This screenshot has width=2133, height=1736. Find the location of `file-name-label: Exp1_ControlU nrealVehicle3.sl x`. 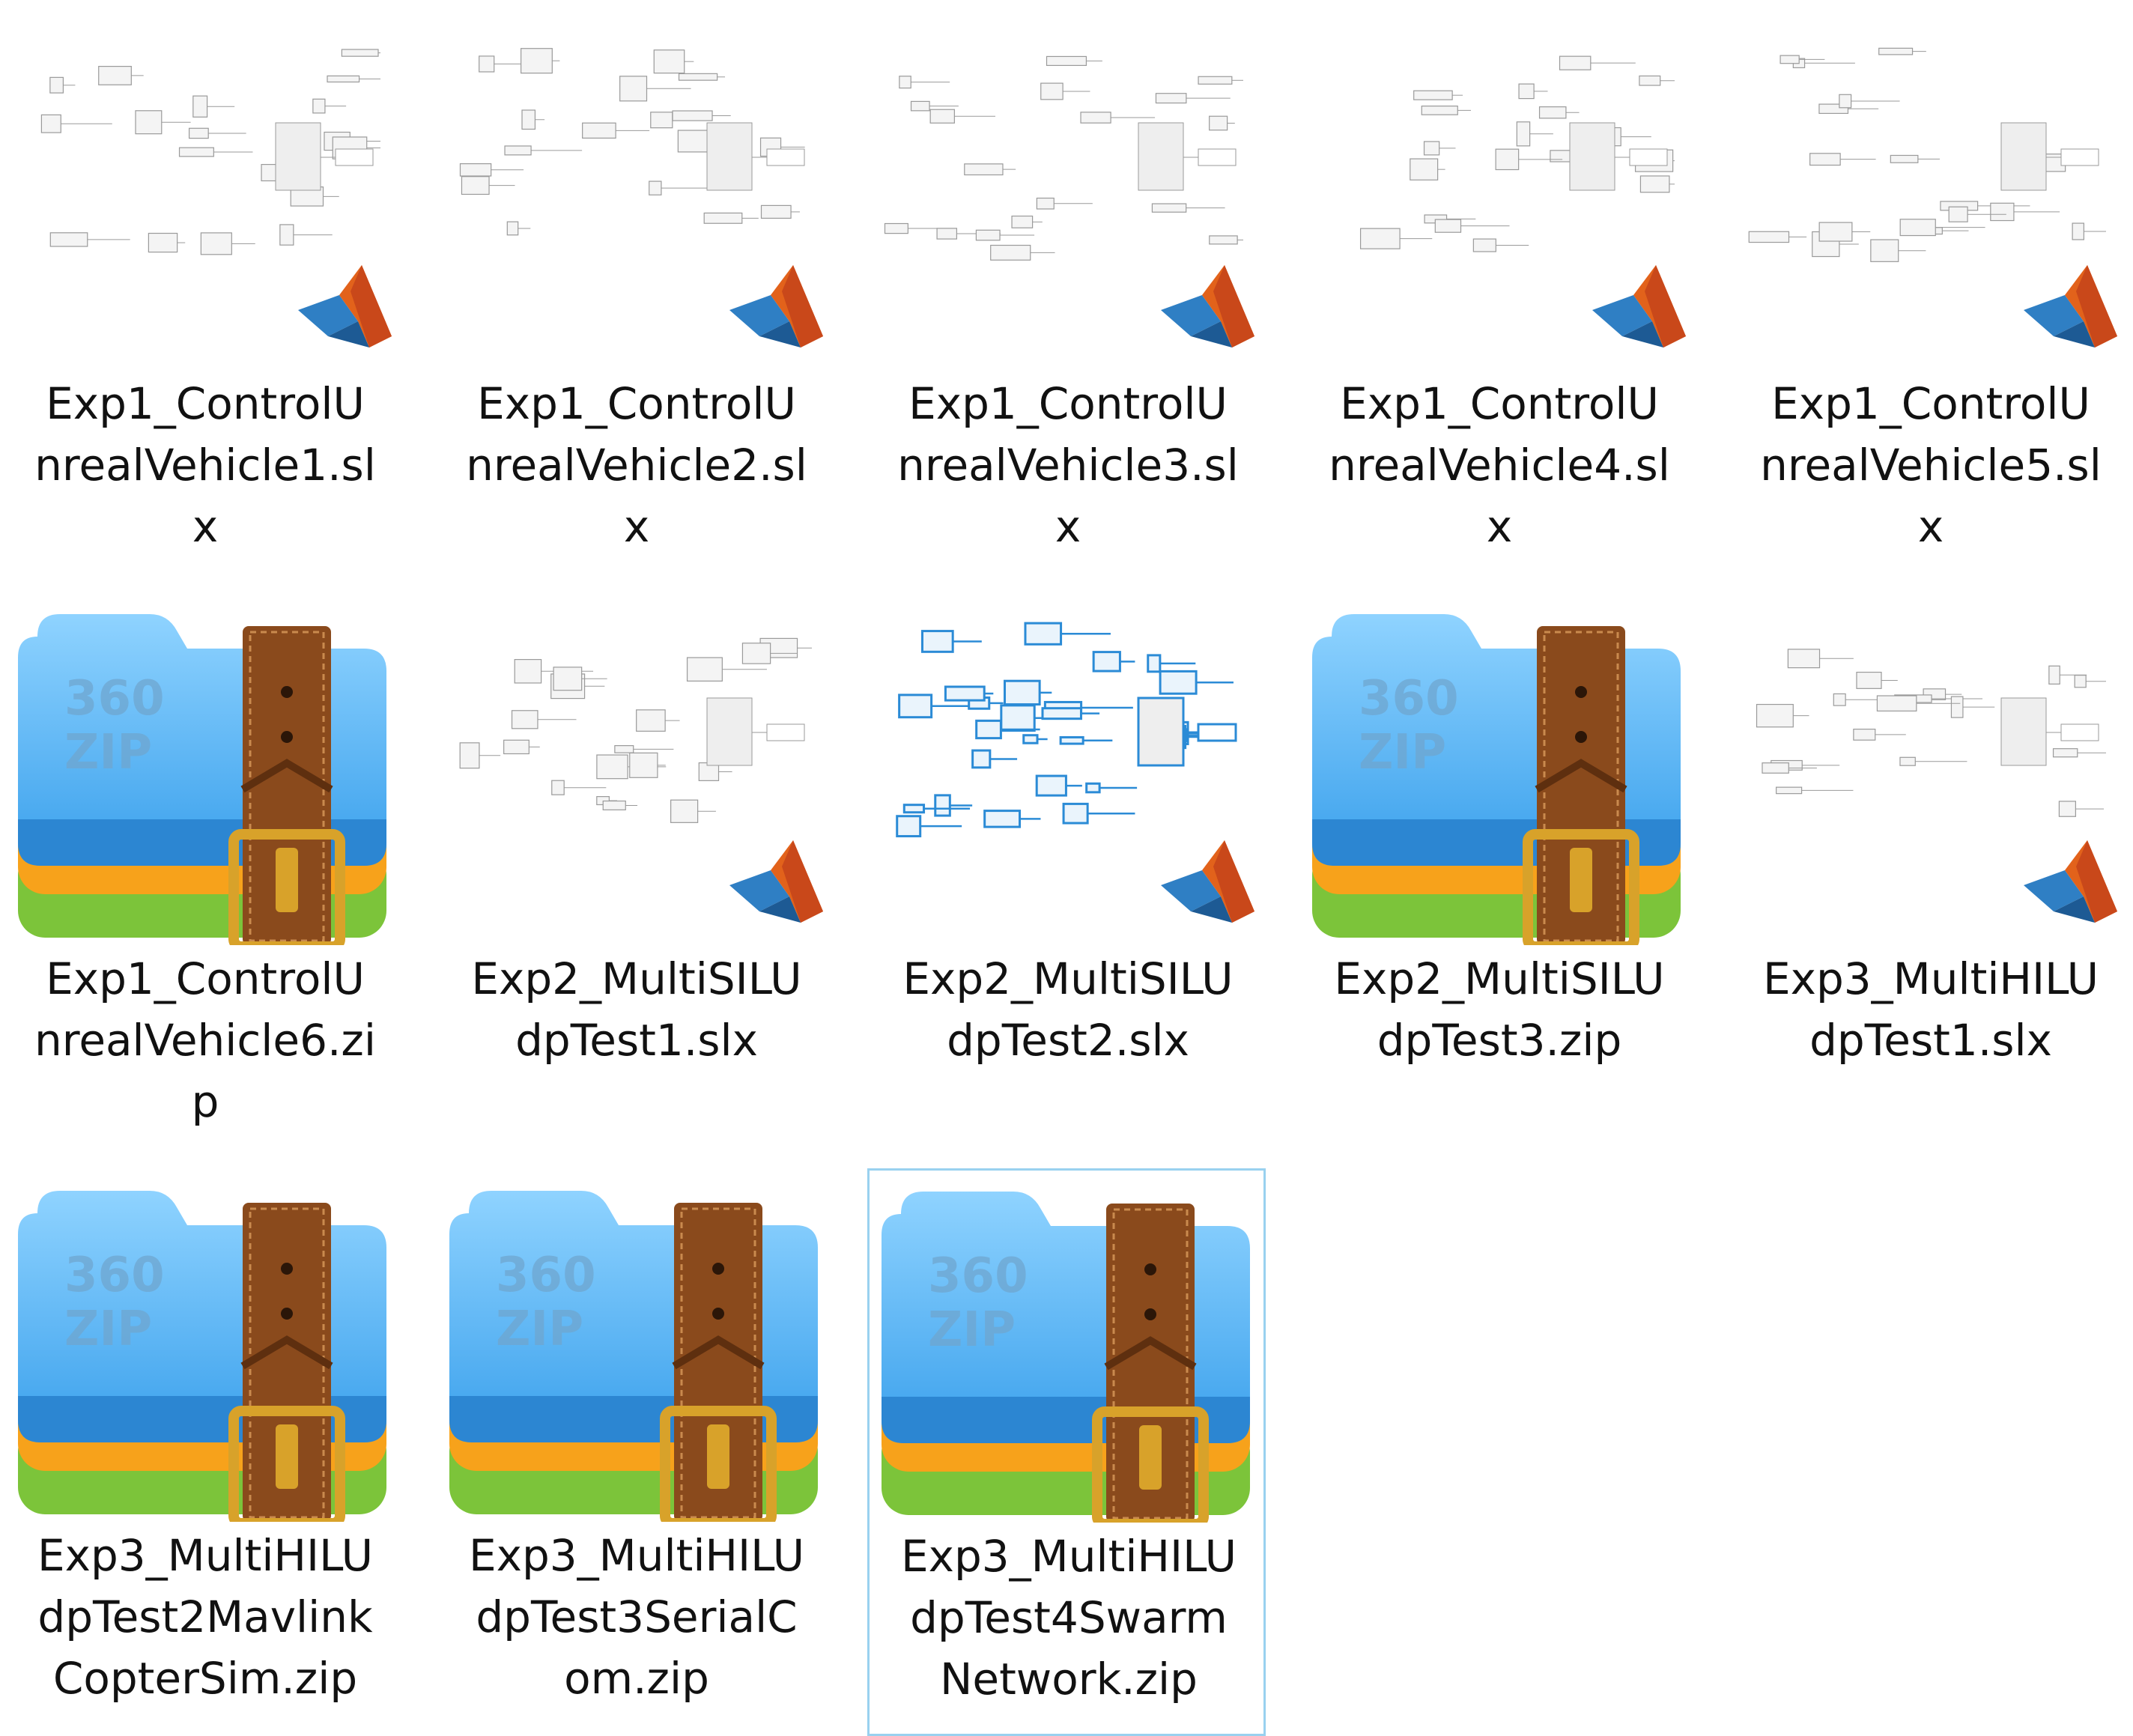

file-name-label: Exp1_ControlU nrealVehicle3.sl x is located at coordinates (1068, 465).